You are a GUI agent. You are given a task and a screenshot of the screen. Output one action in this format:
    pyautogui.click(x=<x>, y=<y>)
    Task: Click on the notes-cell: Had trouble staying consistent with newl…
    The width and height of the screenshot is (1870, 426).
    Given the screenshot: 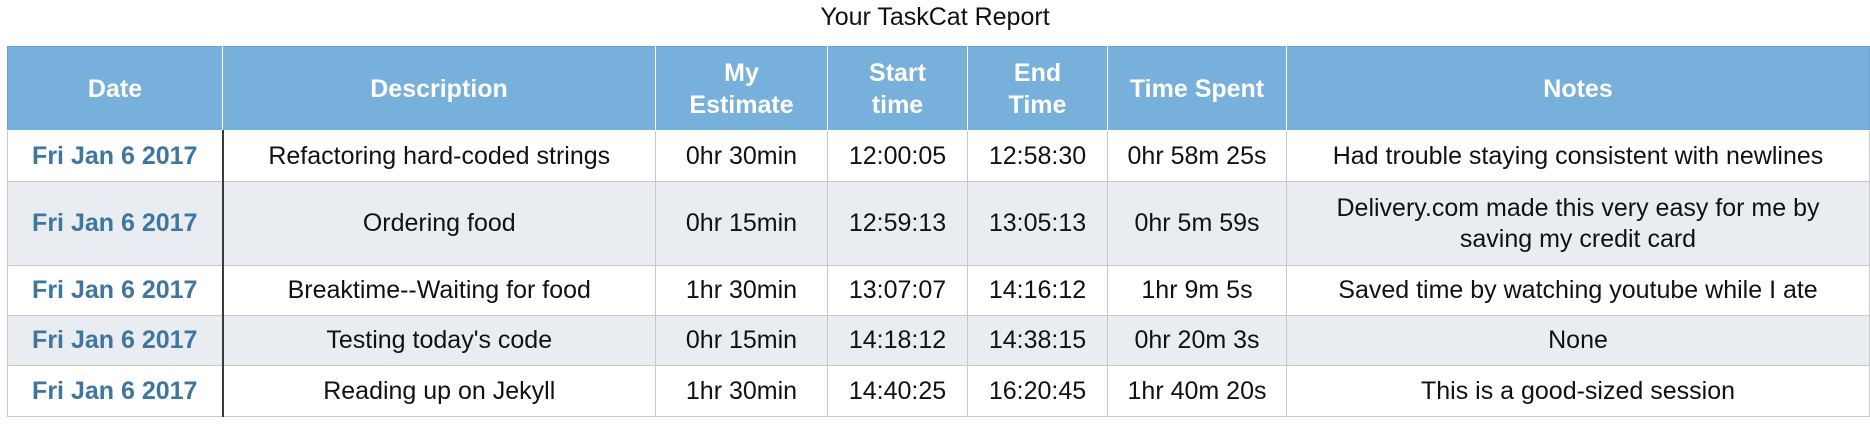 What is the action you would take?
    pyautogui.click(x=1578, y=156)
    